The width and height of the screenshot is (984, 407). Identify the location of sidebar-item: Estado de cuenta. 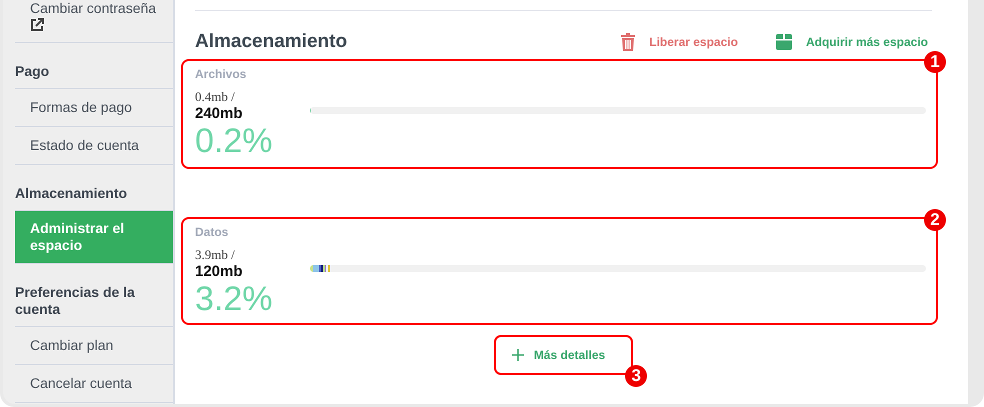
(94, 146).